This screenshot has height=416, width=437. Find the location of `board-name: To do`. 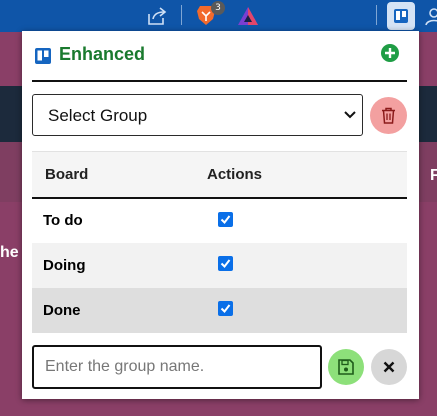

board-name: To do is located at coordinates (63, 220).